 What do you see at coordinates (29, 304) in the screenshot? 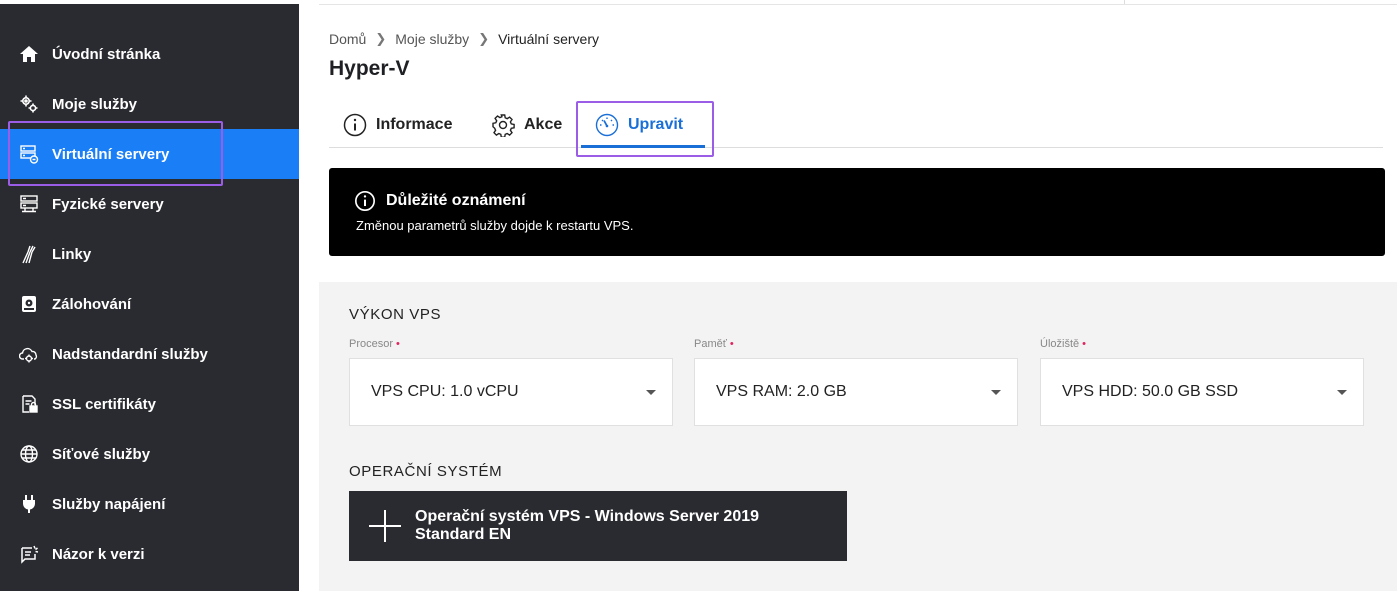
I see `backup-drive-icon` at bounding box center [29, 304].